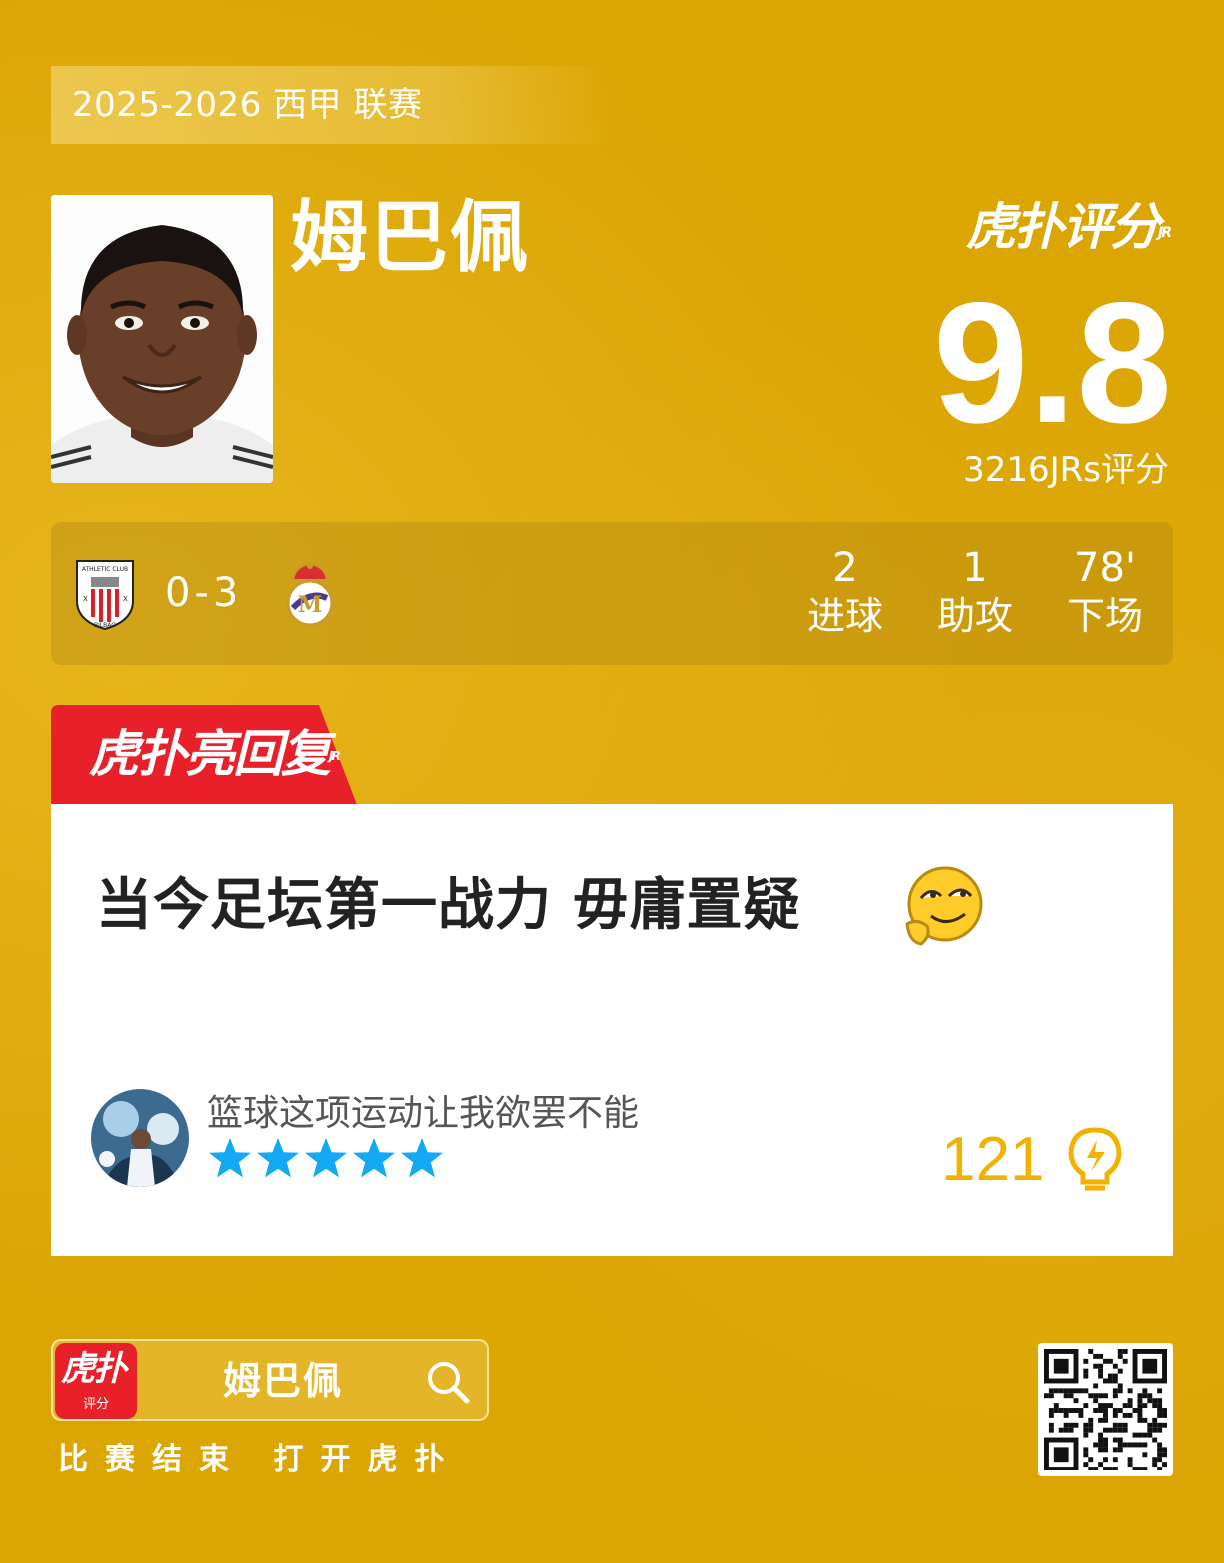 Image resolution: width=1224 pixels, height=1563 pixels. What do you see at coordinates (1052, 363) in the screenshot?
I see `rating-score: 9.8` at bounding box center [1052, 363].